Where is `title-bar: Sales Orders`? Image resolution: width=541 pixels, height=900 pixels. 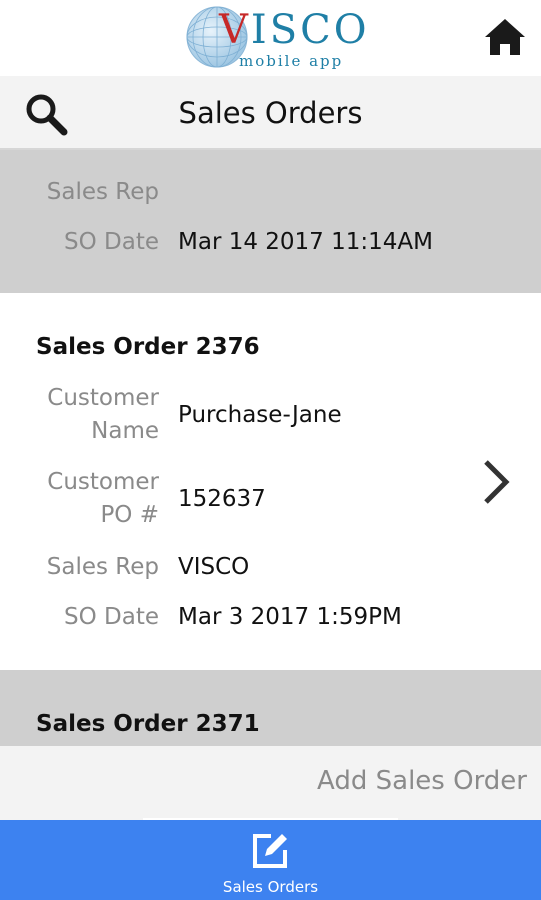
title-bar: Sales Orders is located at coordinates (270, 113).